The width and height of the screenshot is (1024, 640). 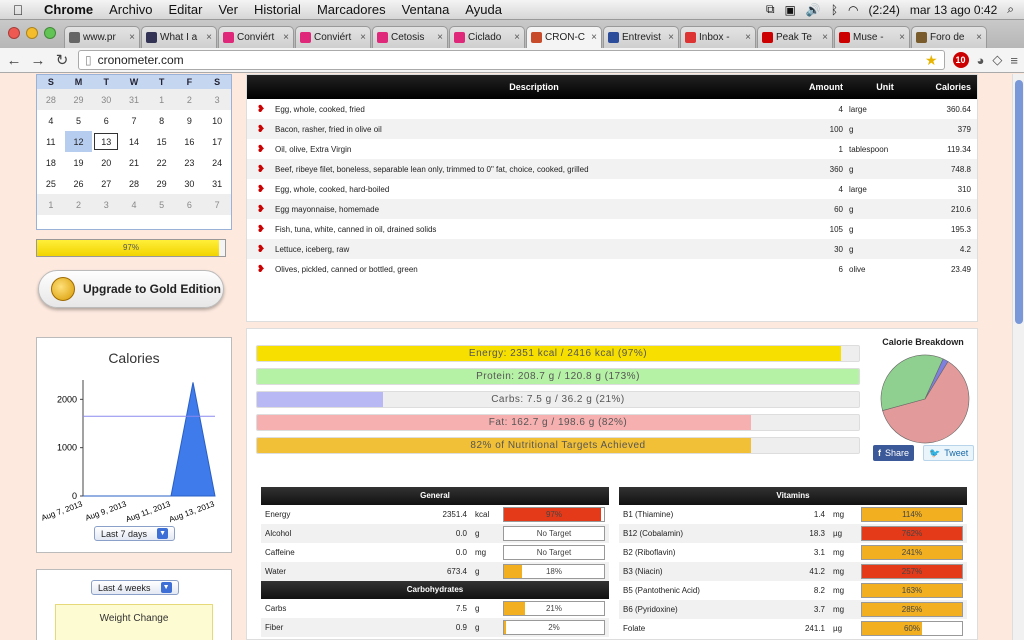 What do you see at coordinates (931, 60) in the screenshot?
I see `bookmark-star-icon: ★` at bounding box center [931, 60].